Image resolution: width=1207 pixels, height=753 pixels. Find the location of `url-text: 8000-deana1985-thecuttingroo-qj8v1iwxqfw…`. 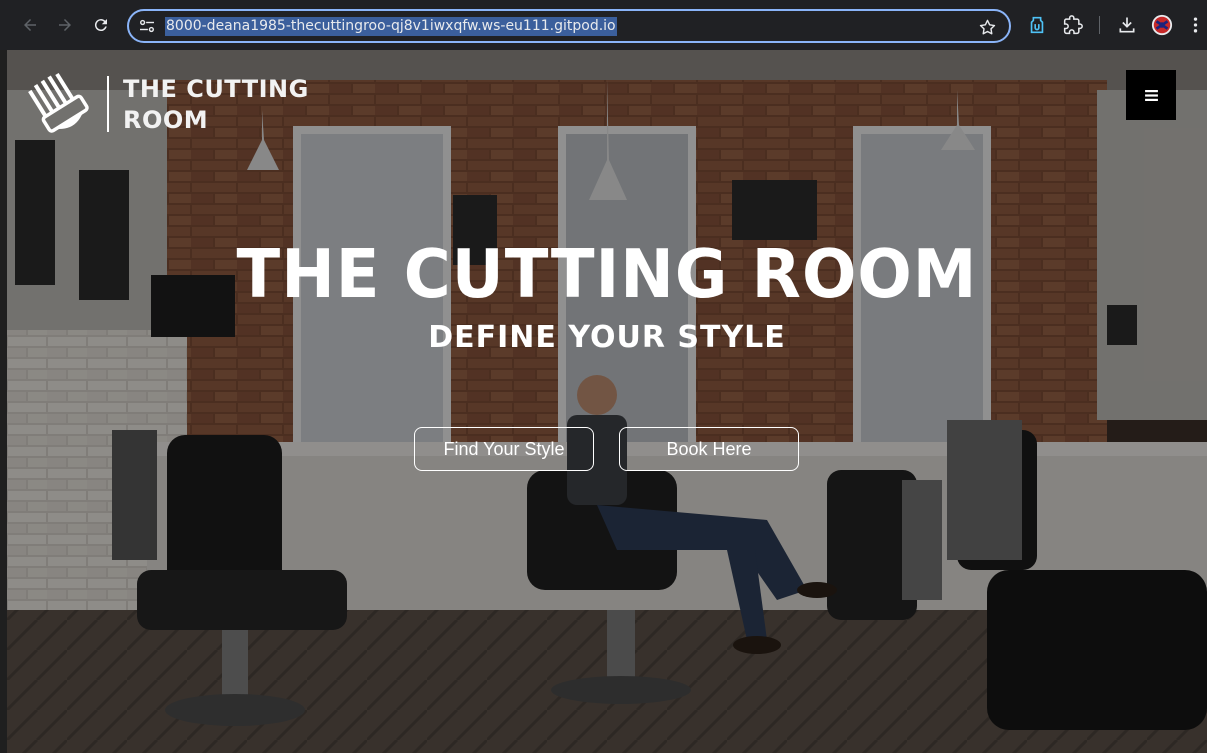

url-text: 8000-deana1985-thecuttingroo-qj8v1iwxqfw… is located at coordinates (391, 26).